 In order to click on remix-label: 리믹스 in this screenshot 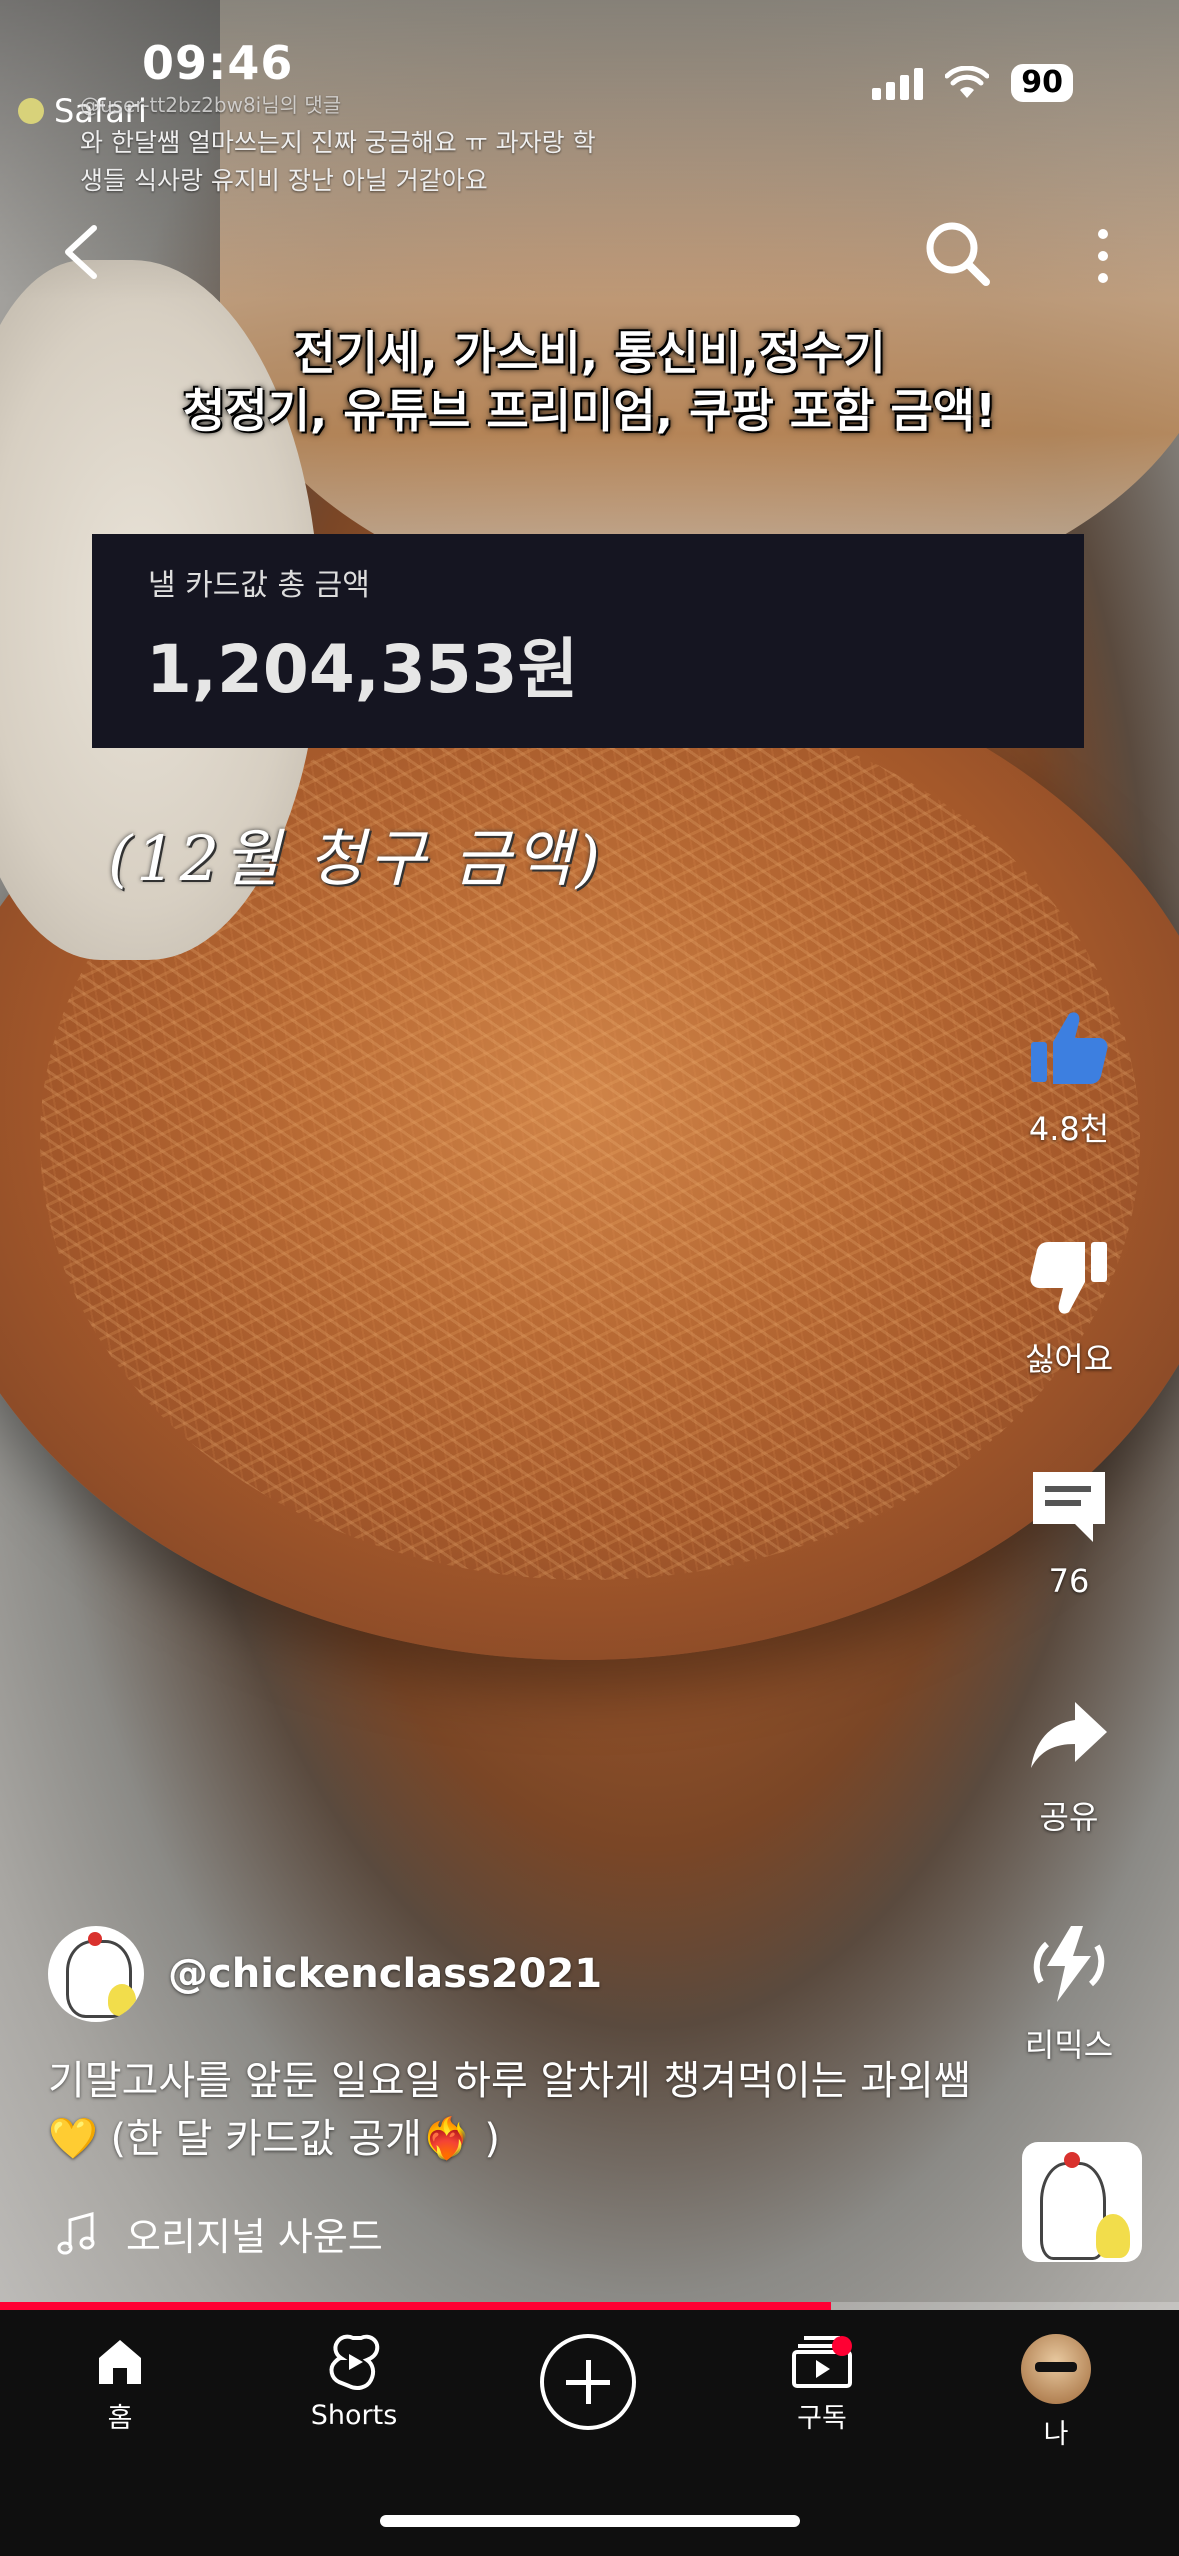, I will do `click(1069, 2045)`.